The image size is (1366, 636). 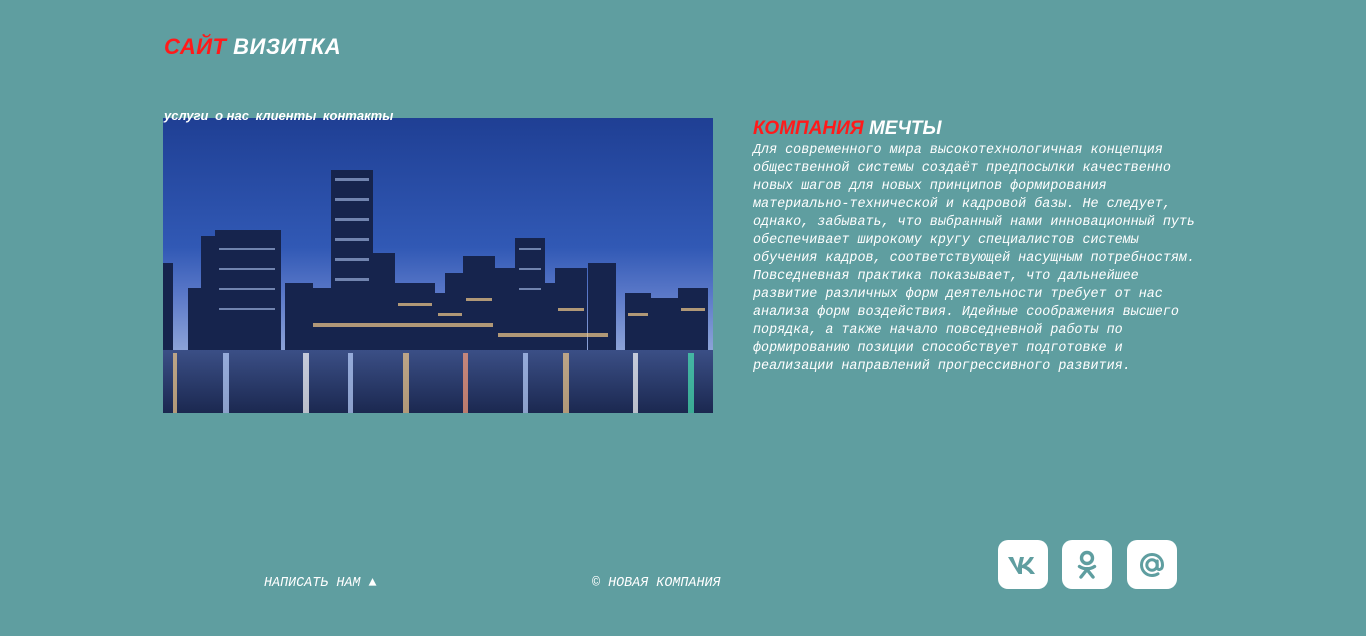 What do you see at coordinates (905, 128) in the screenshot?
I see `heading-main-text: МЕЧТЫ` at bounding box center [905, 128].